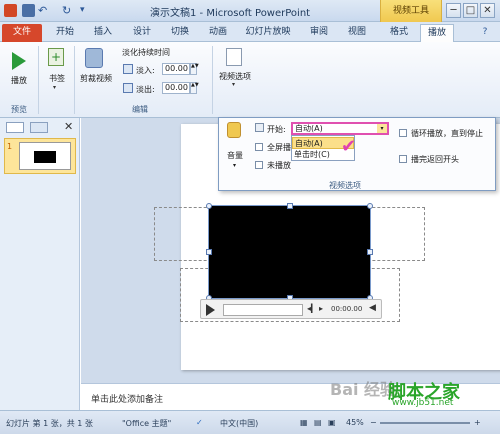 The height and width of the screenshot is (434, 500). Describe the element at coordinates (355, 422) in the screenshot. I see `zoom-level: 45%` at that location.